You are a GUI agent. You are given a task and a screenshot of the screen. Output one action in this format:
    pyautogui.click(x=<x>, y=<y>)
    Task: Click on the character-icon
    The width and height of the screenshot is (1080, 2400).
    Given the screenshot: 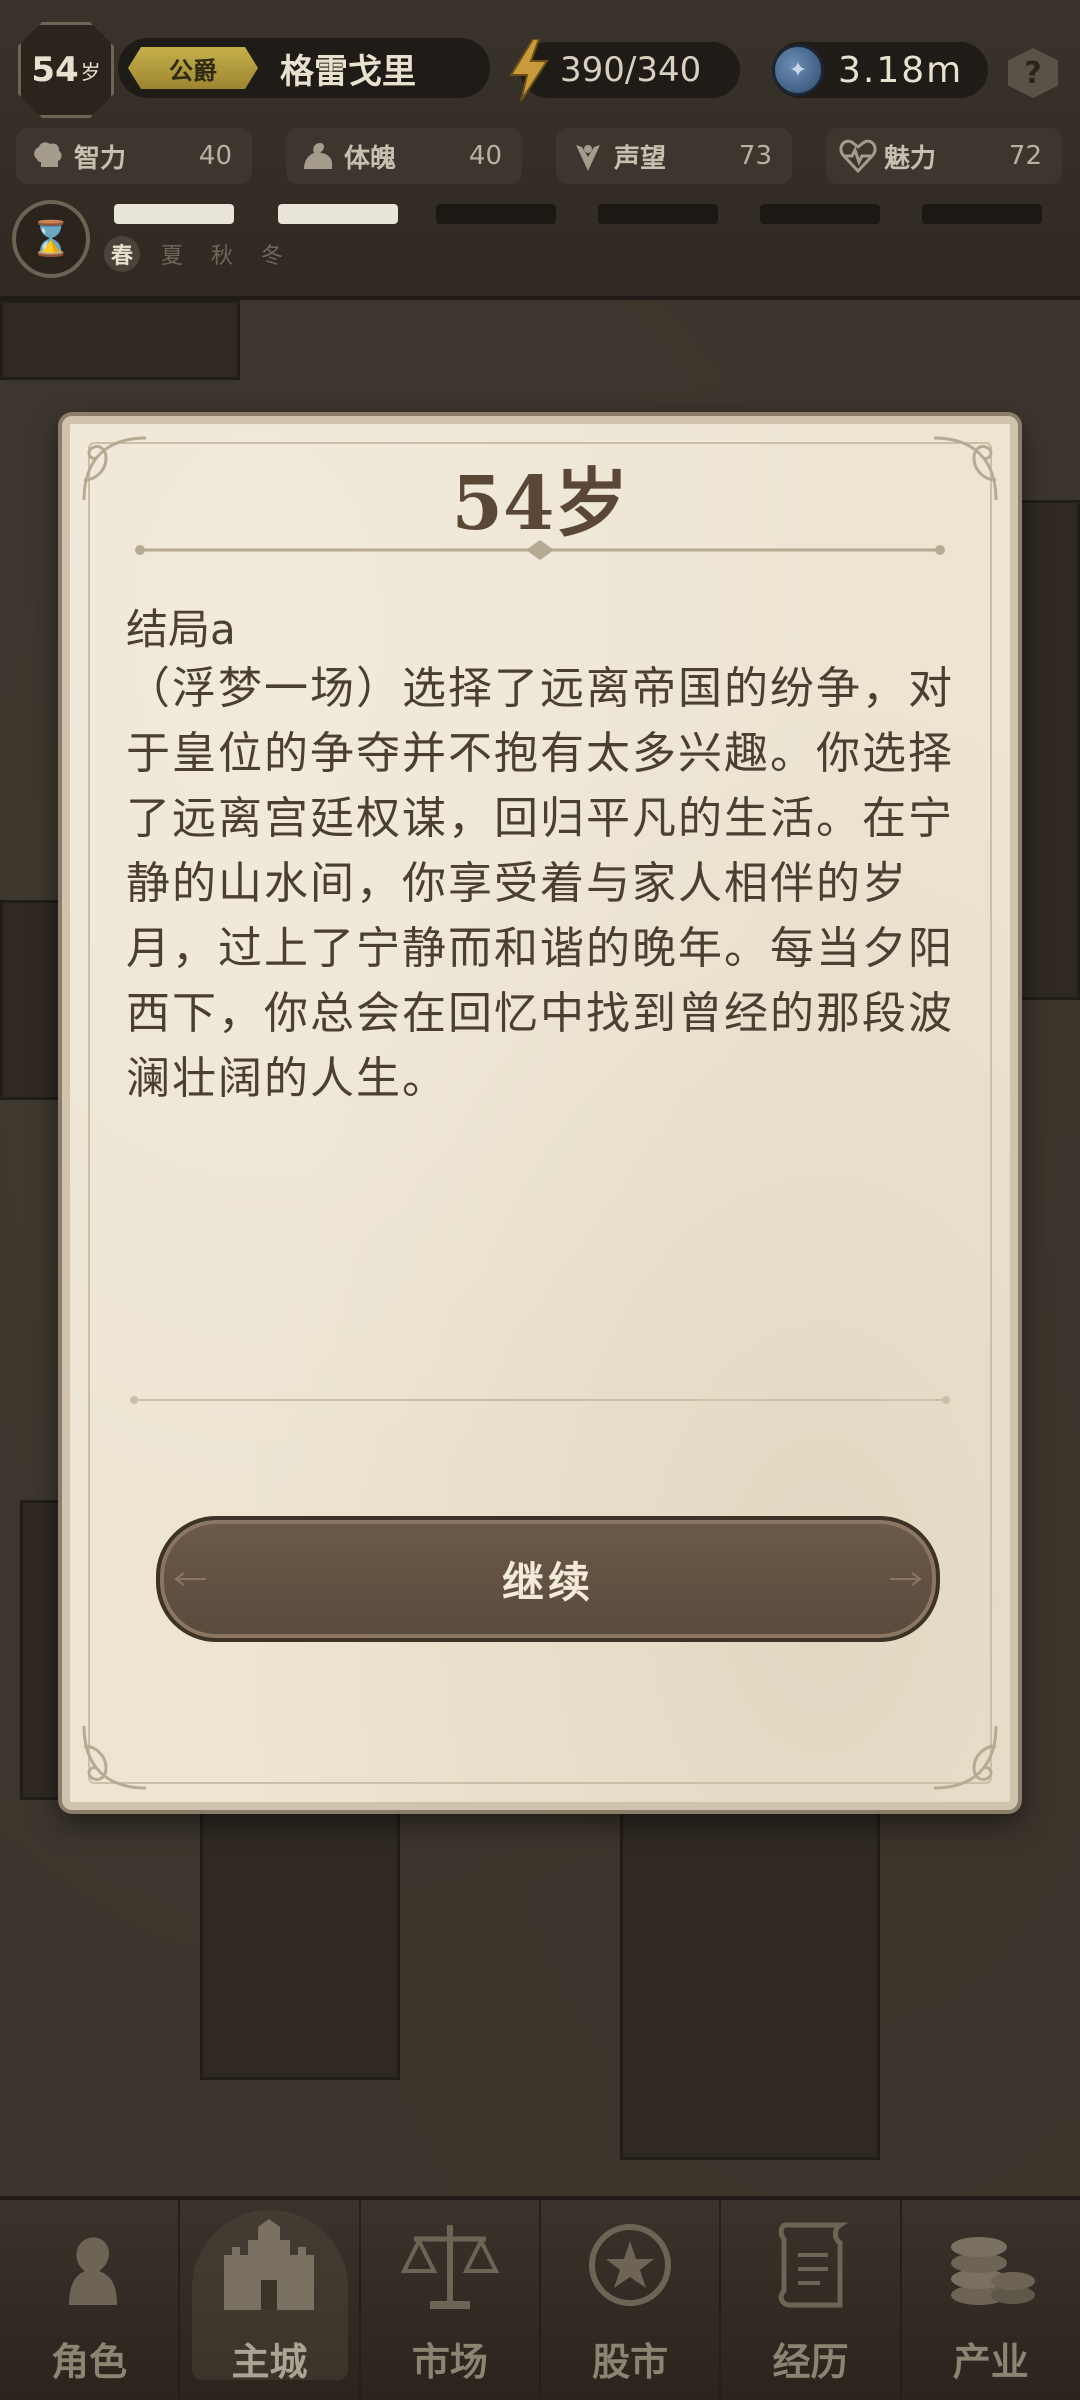 What is the action you would take?
    pyautogui.click(x=89, y=2265)
    